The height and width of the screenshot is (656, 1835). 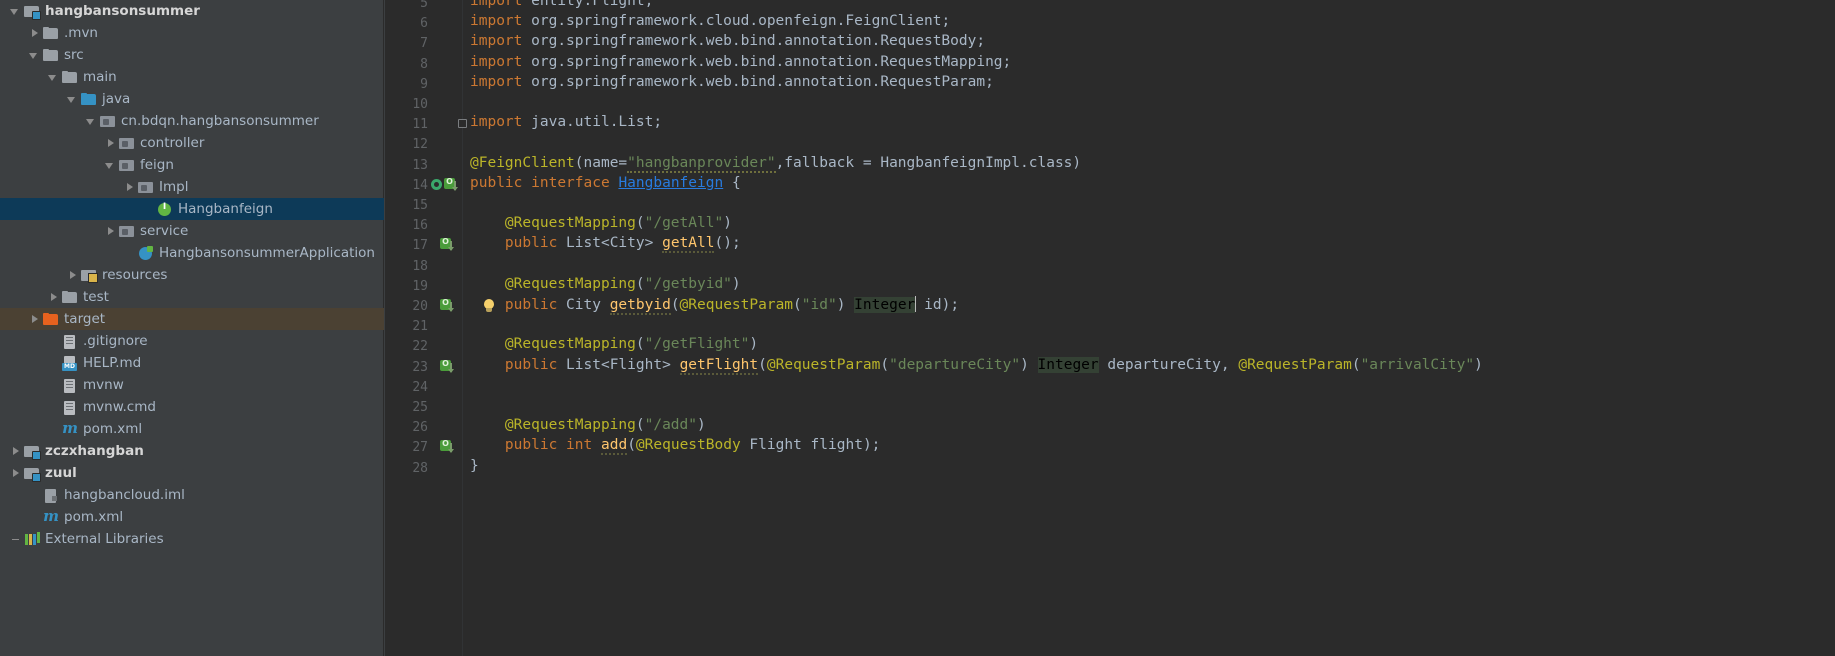 I want to click on tree-item-impl: Impl, so click(x=192, y=187).